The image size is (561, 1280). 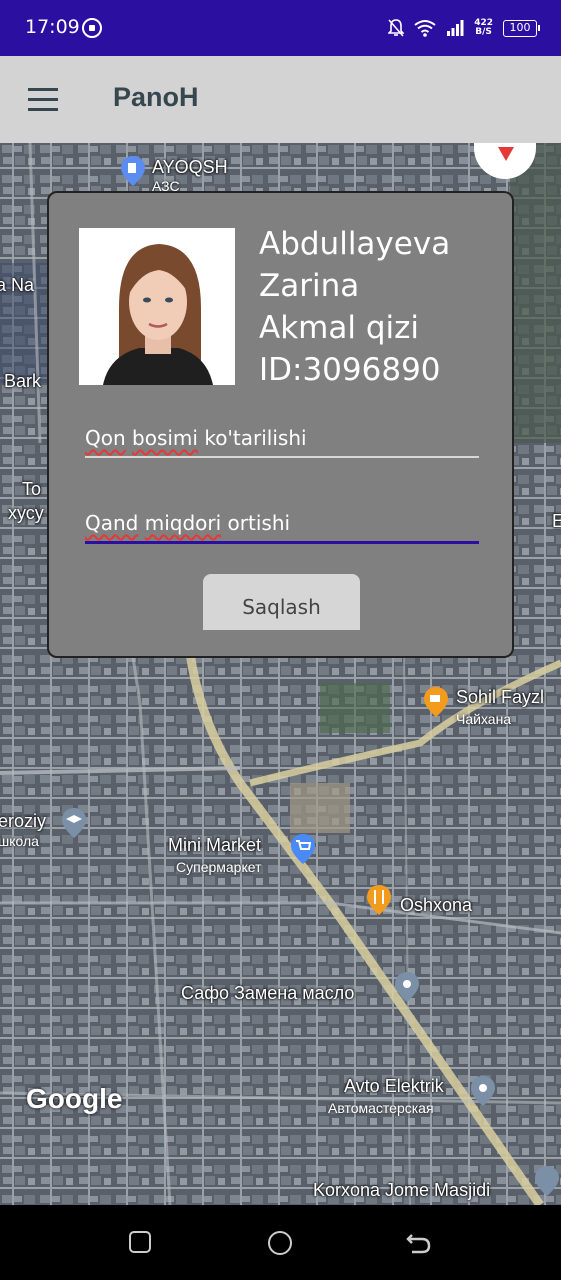 I want to click on map-label-avto: Avto Elektrik, so click(x=394, y=1086).